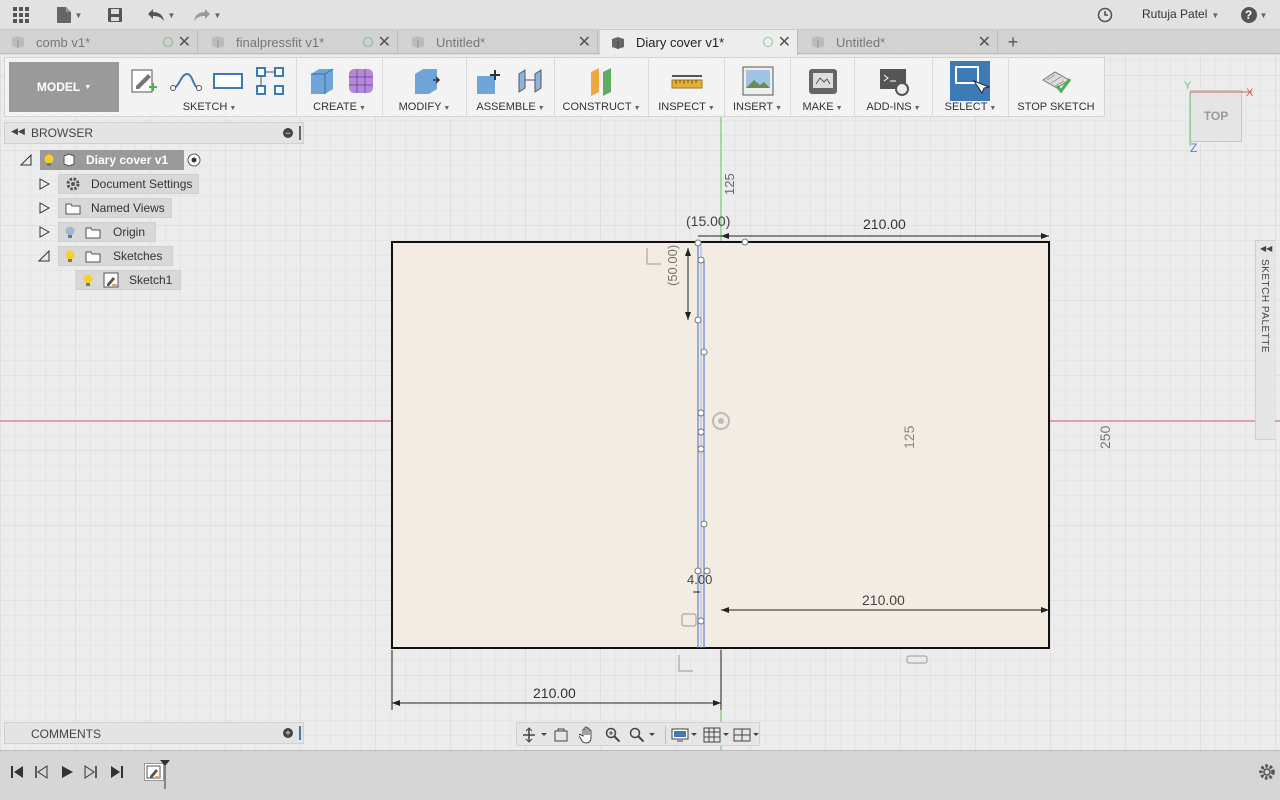 The image size is (1280, 800). I want to click on dimension-top-small: 125, so click(729, 184).